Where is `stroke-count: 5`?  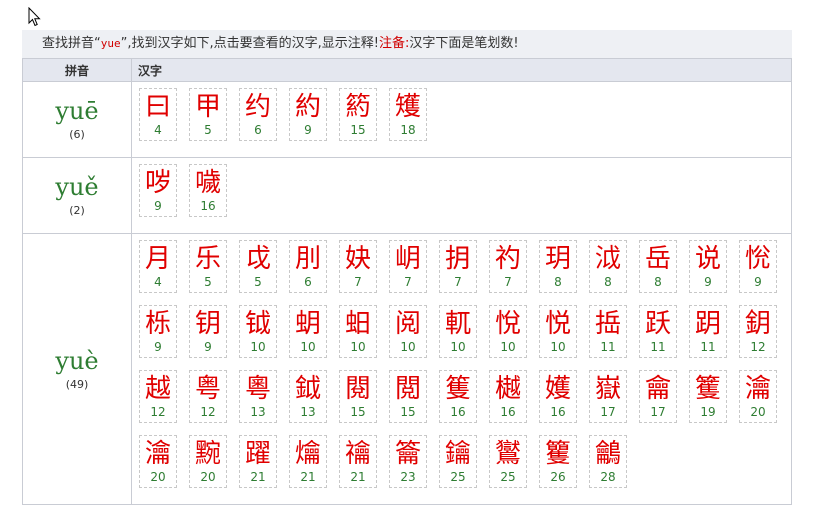
stroke-count: 5 is located at coordinates (258, 282).